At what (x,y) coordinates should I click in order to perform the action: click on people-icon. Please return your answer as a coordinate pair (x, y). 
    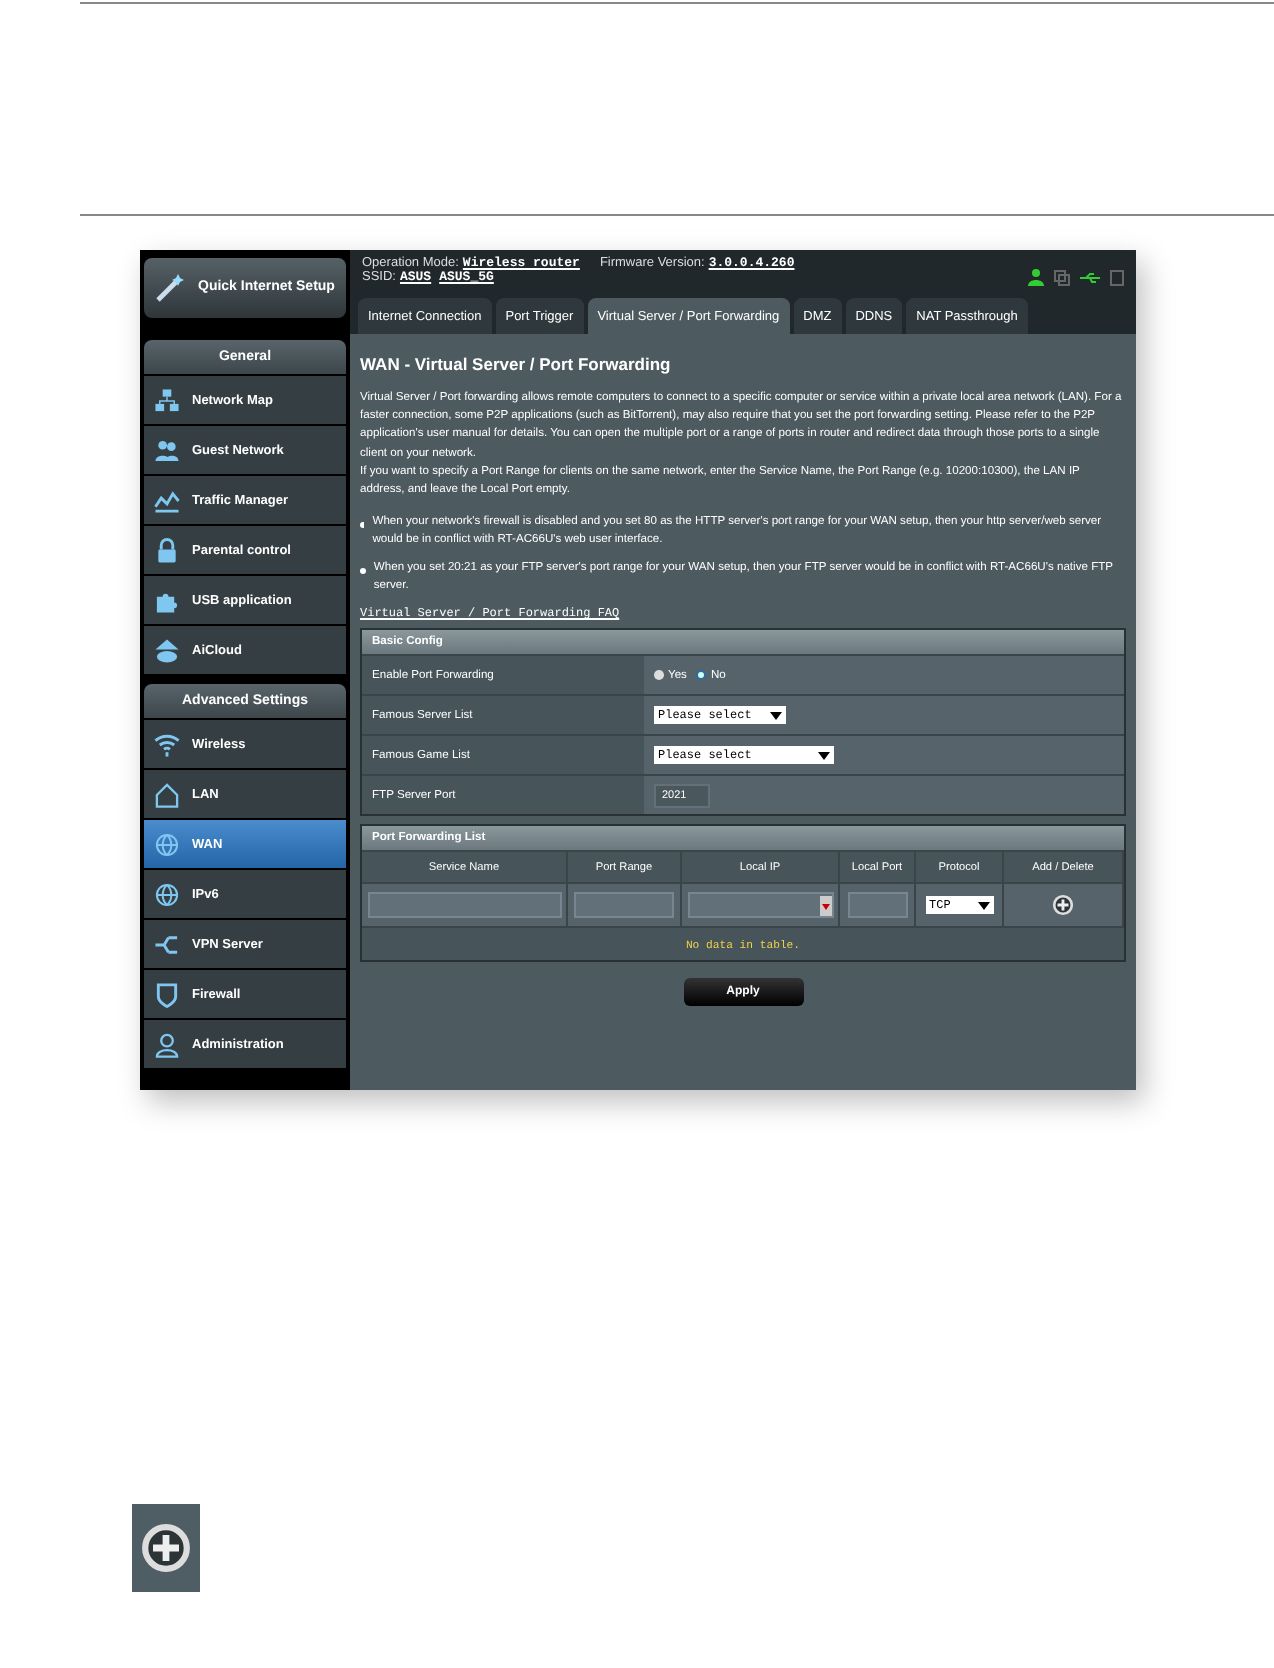
    Looking at the image, I should click on (167, 450).